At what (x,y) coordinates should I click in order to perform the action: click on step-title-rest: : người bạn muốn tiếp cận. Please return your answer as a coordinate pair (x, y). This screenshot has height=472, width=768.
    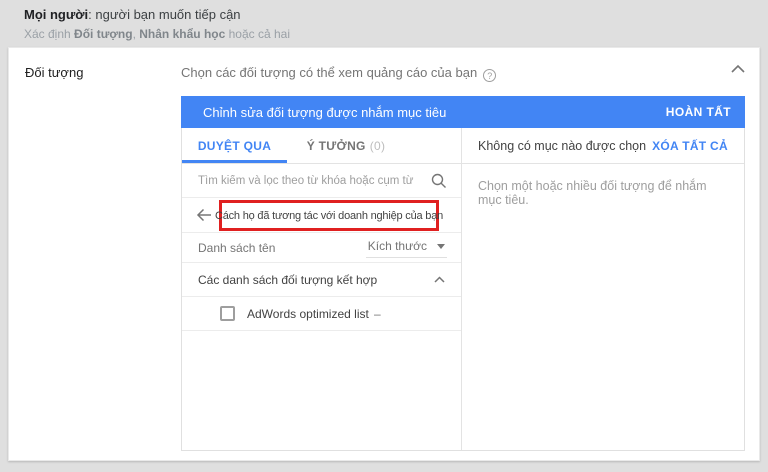
    Looking at the image, I should click on (164, 14).